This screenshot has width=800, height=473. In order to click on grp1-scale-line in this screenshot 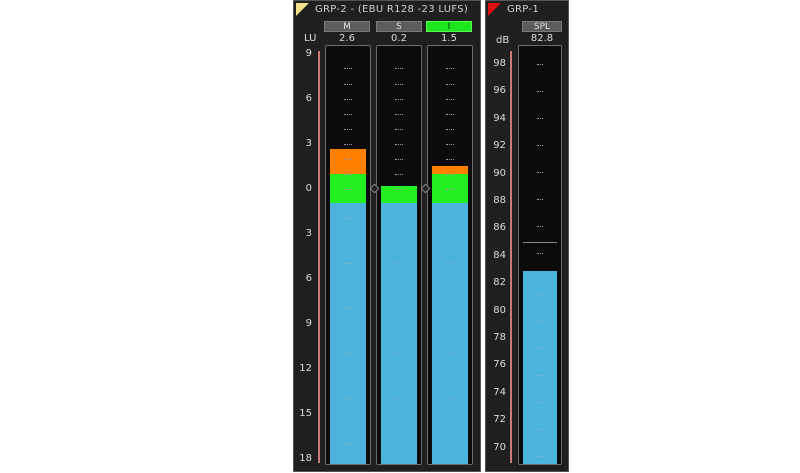, I will do `click(511, 257)`.